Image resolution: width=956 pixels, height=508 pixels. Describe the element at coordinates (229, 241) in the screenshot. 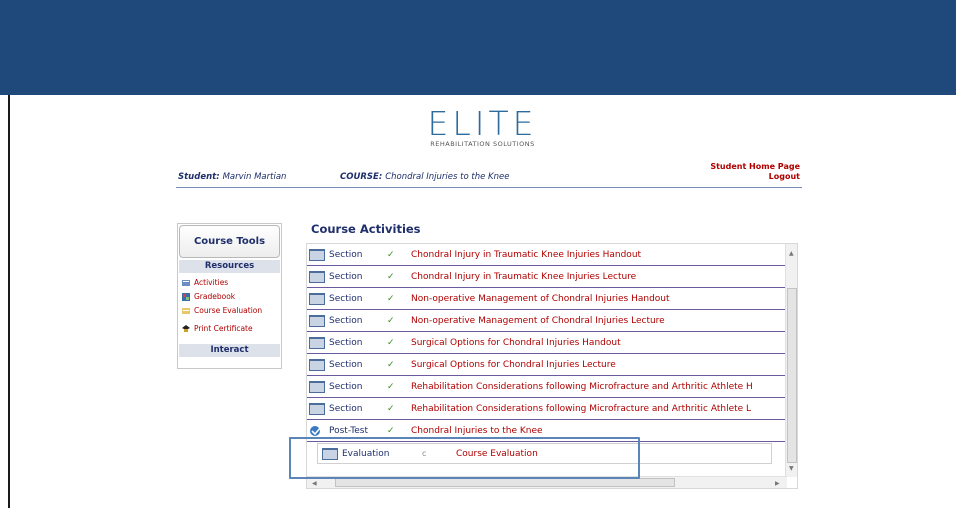

I see `course-tools-button: Course Tools` at that location.